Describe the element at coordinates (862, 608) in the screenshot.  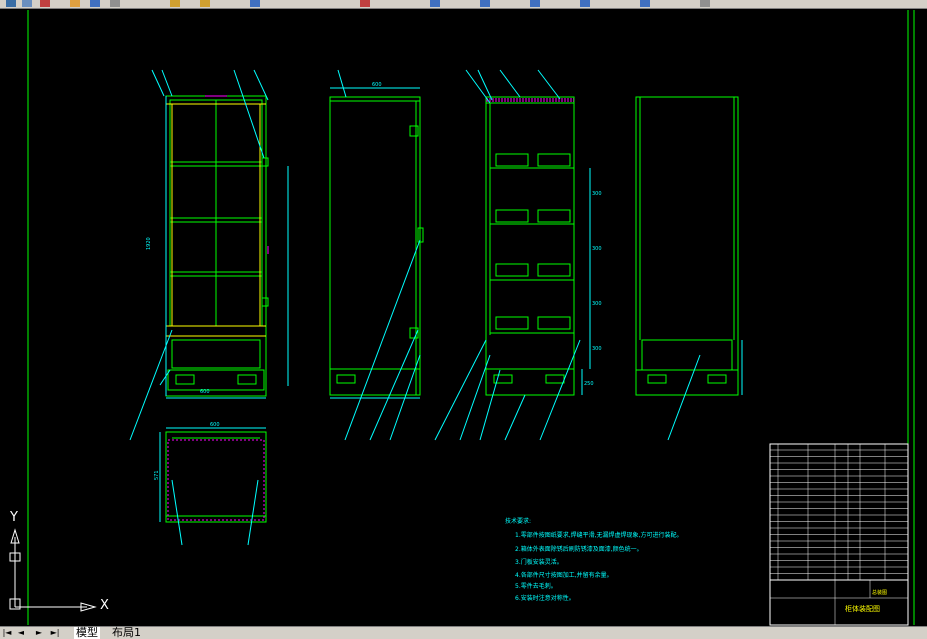
I see `title-block-name: 柜体装配图` at that location.